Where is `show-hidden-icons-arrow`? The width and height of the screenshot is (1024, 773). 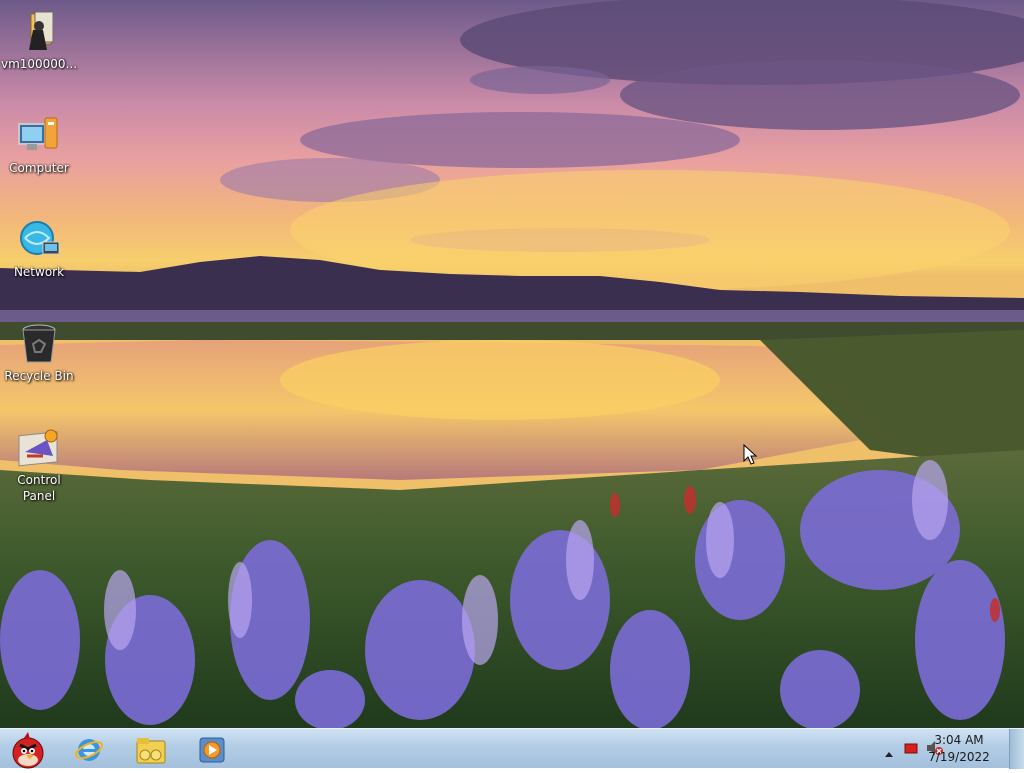
show-hidden-icons-arrow is located at coordinates (889, 752).